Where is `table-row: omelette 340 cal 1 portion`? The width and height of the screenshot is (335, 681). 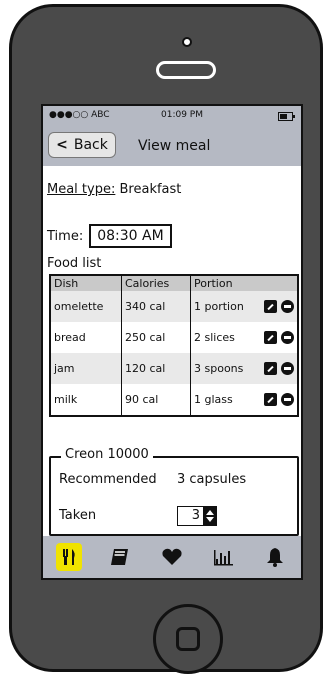
table-row: omelette 340 cal 1 portion is located at coordinates (174, 306).